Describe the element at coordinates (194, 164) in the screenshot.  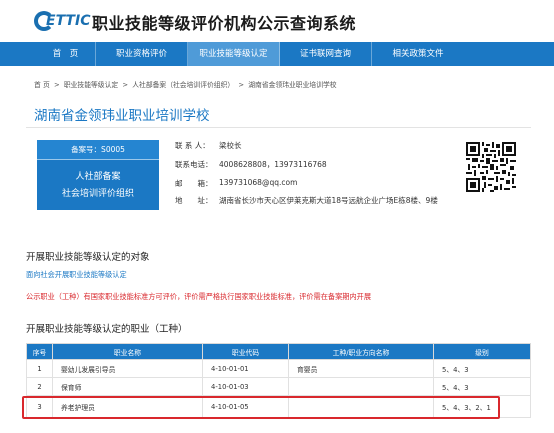
I see `phone-label: 联系电话：` at that location.